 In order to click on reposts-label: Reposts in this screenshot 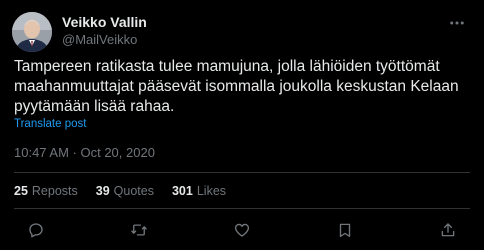, I will do `click(54, 191)`.